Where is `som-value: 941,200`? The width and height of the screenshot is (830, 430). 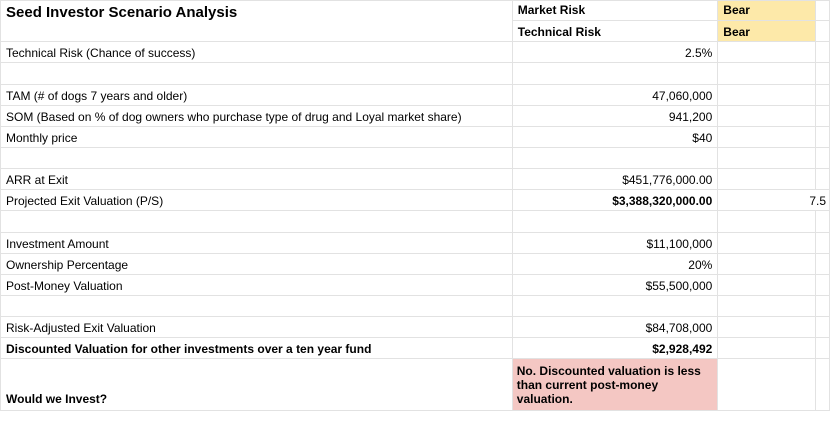
som-value: 941,200 is located at coordinates (615, 116).